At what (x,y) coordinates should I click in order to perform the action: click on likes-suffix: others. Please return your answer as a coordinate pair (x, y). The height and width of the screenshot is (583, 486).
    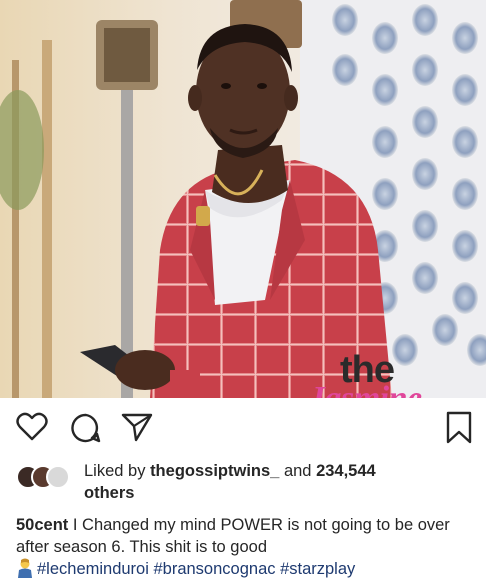
    Looking at the image, I should click on (109, 493).